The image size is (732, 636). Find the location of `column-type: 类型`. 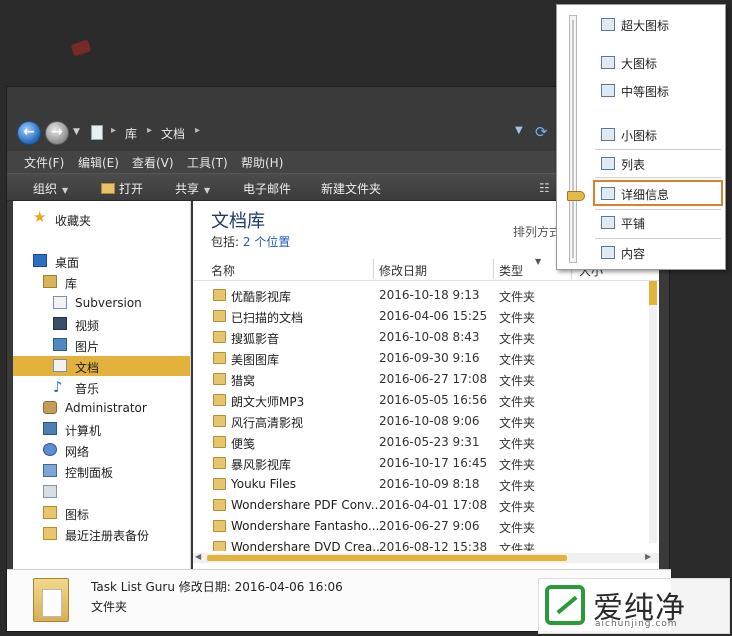

column-type: 类型 is located at coordinates (511, 270).